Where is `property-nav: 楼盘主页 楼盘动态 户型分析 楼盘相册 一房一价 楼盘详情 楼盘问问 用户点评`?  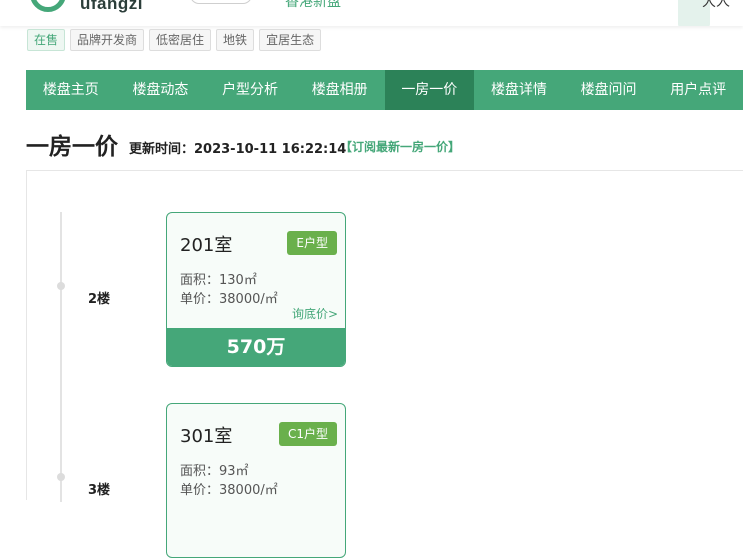
property-nav: 楼盘主页 楼盘动态 户型分析 楼盘相册 一房一价 楼盘详情 楼盘问问 用户点评 is located at coordinates (384, 90).